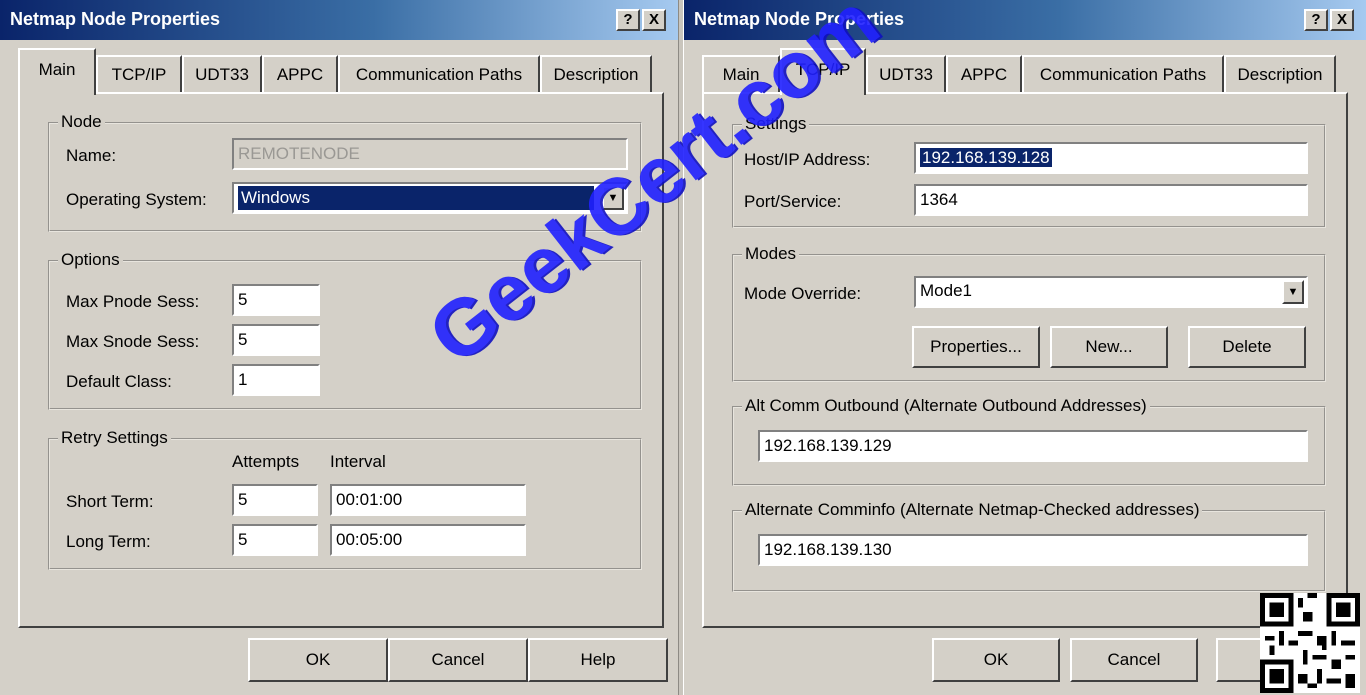 Image resolution: width=1366 pixels, height=695 pixels. I want to click on name-label: Name:, so click(91, 155).